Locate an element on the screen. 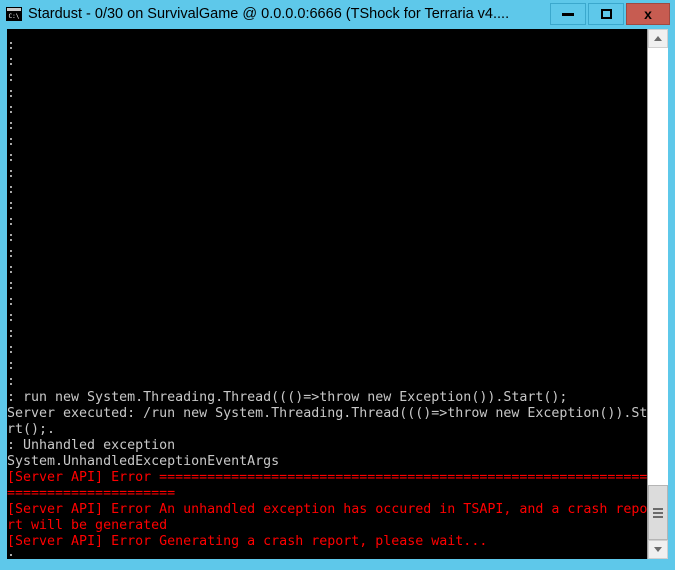  close-button: x is located at coordinates (648, 14).